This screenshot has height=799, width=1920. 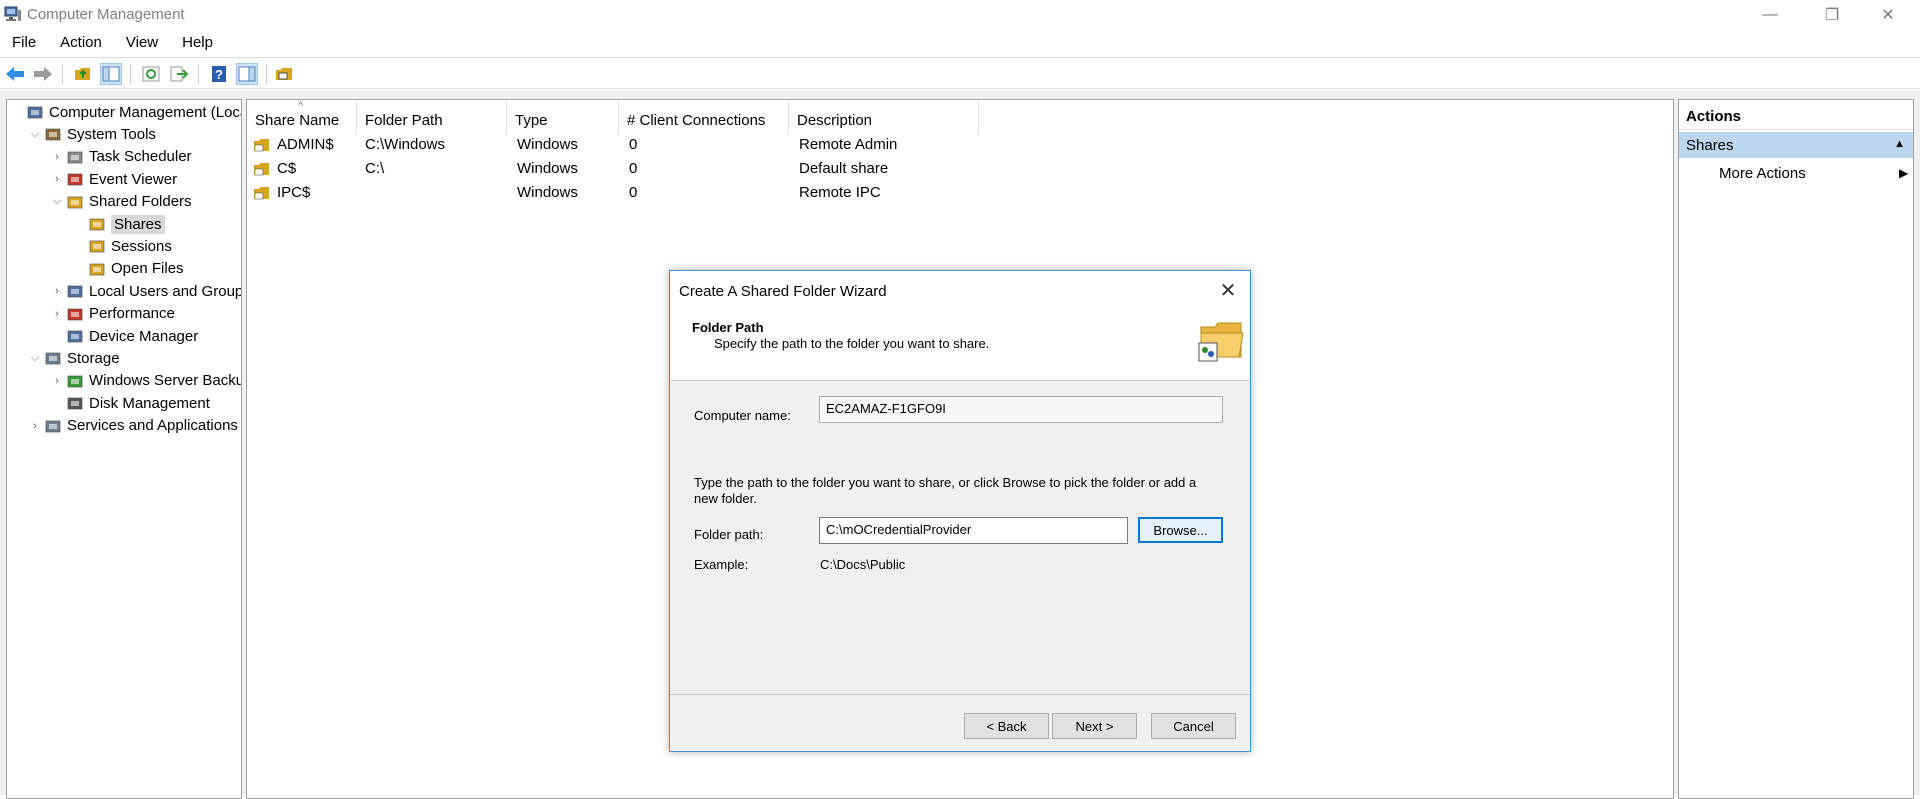 I want to click on folder-path-input: C:\mOCredentialProvider, so click(x=973, y=530).